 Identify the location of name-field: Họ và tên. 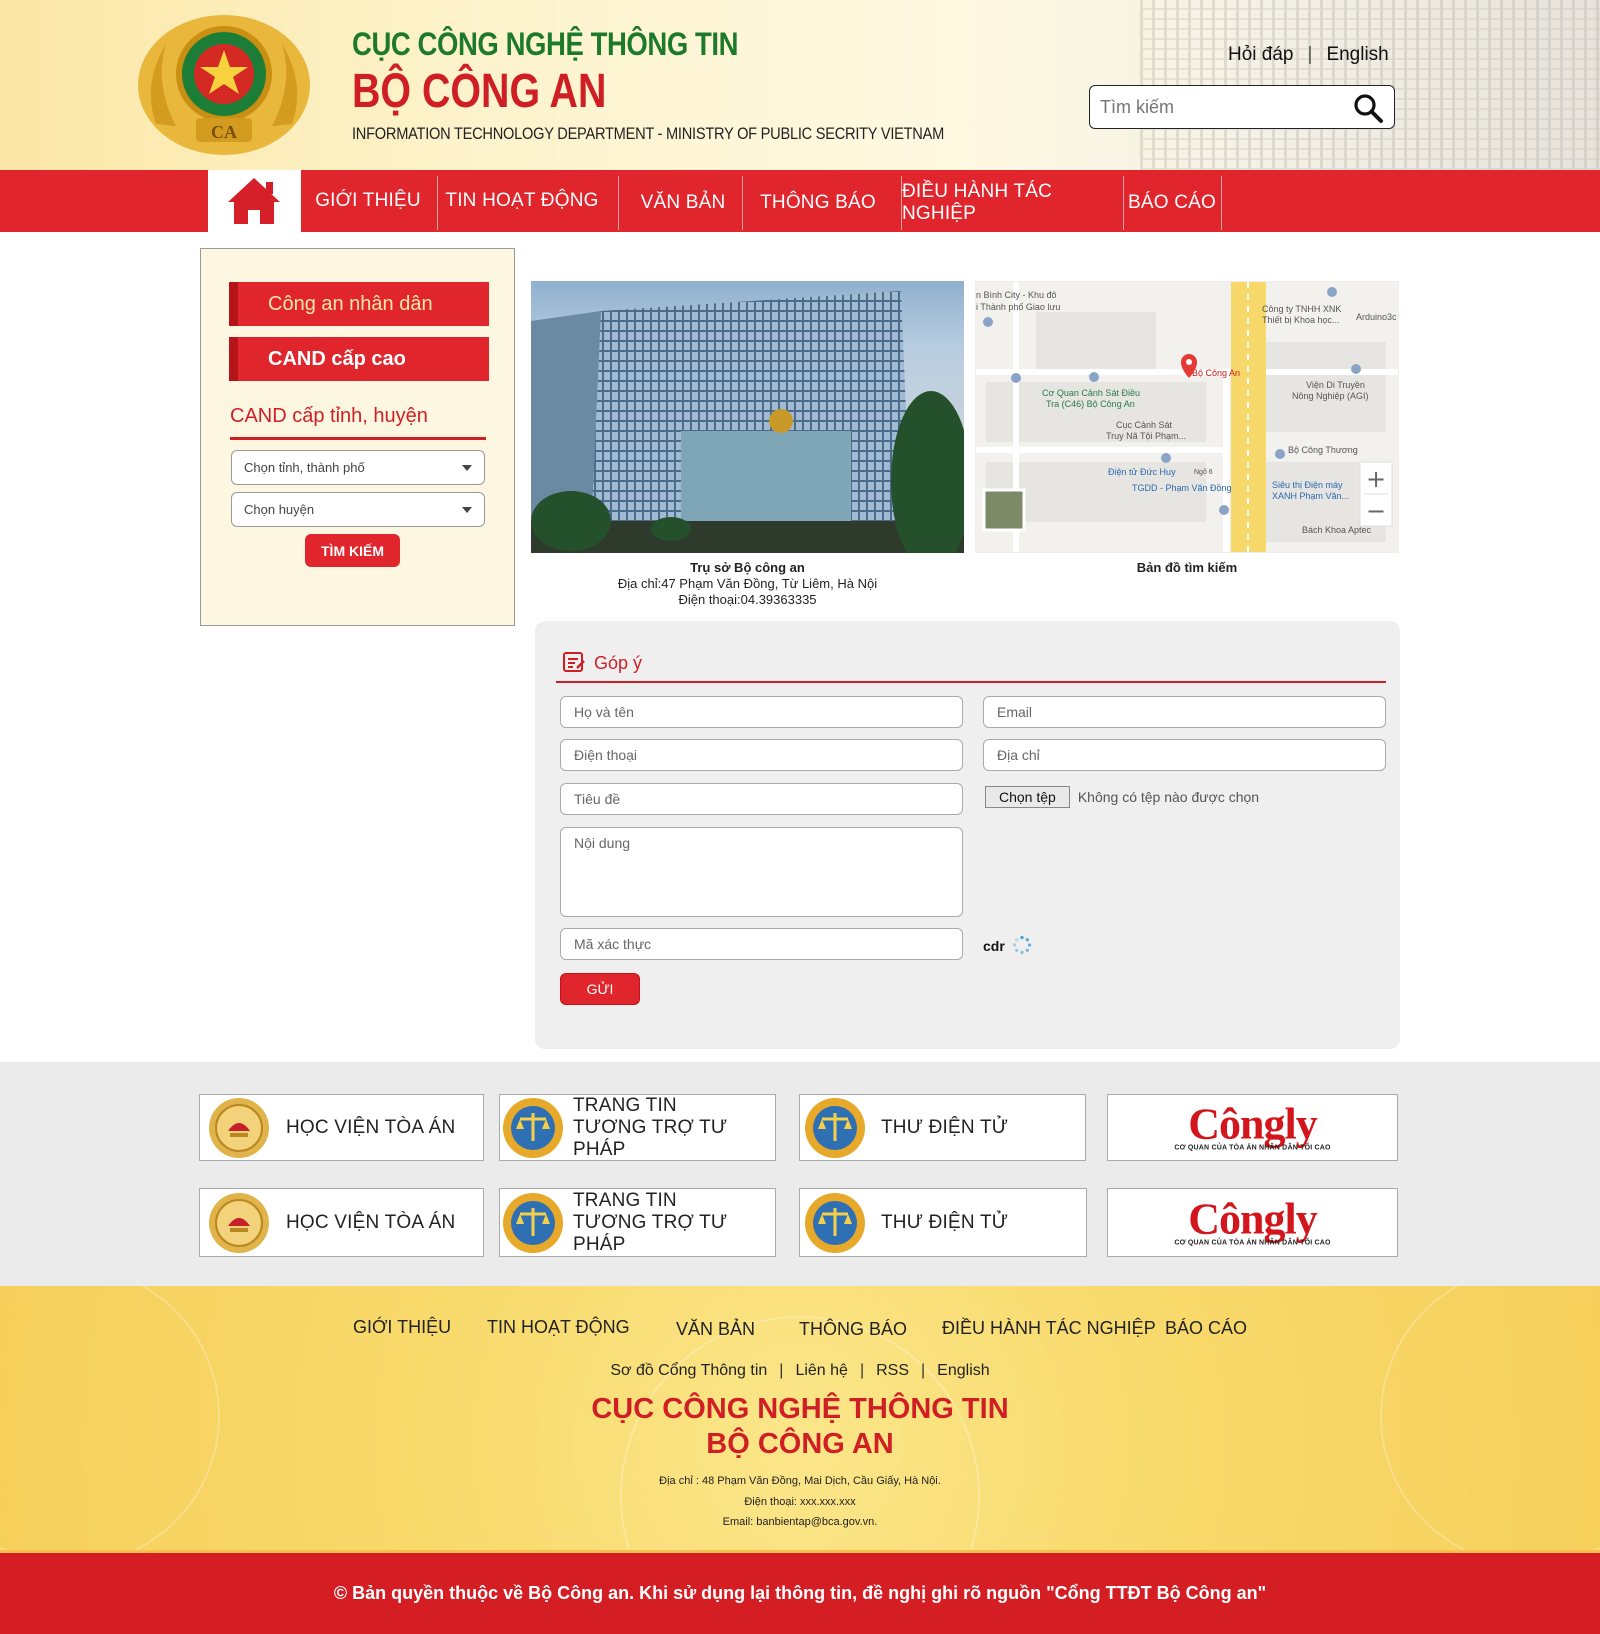
(761, 712).